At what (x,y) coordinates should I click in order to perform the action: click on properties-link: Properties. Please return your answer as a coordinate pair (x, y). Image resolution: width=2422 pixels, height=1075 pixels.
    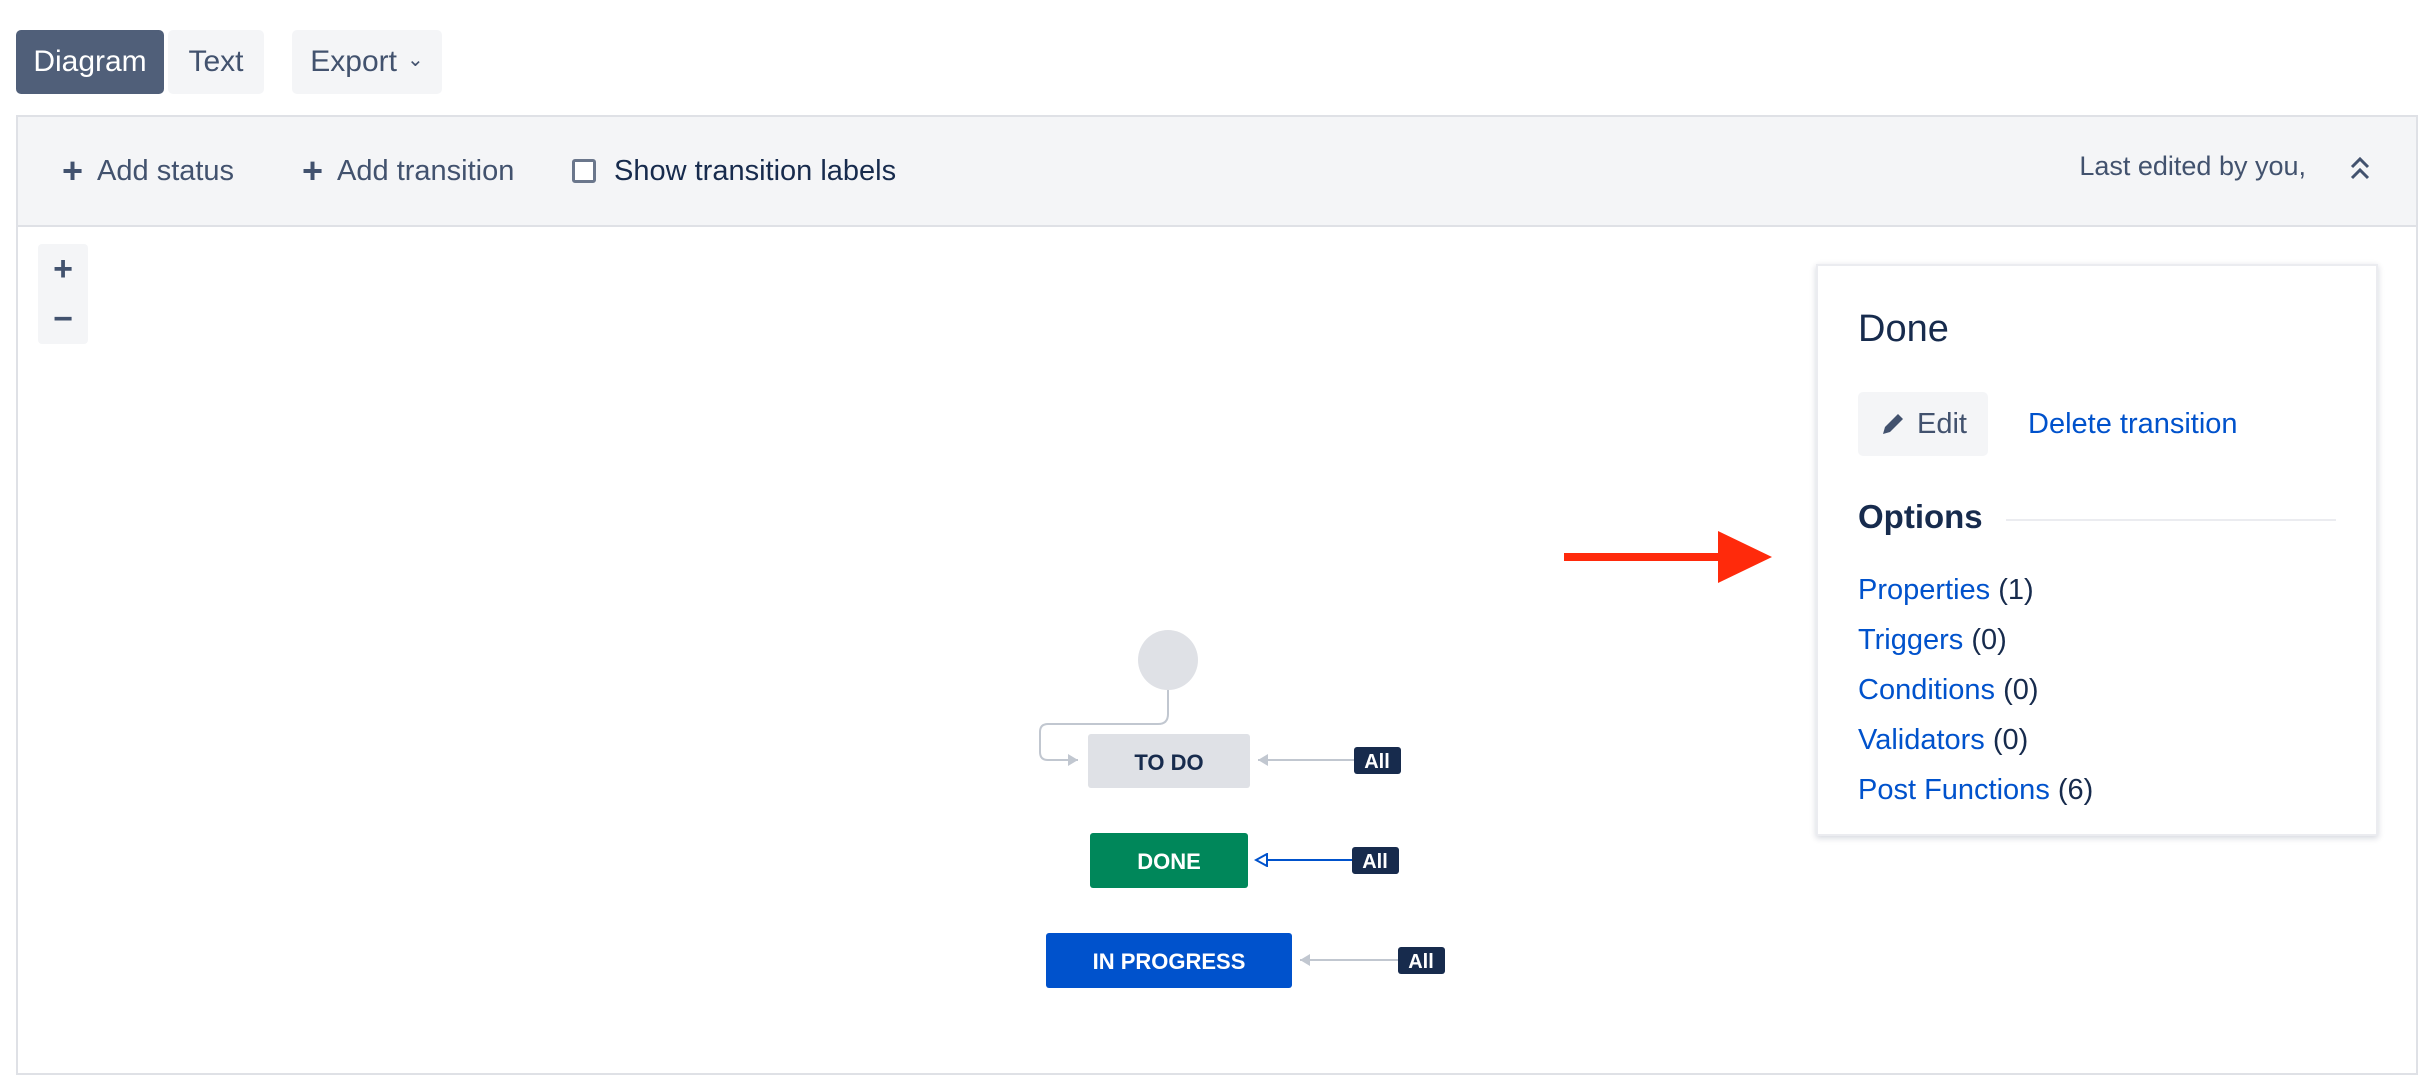
    Looking at the image, I should click on (1924, 590).